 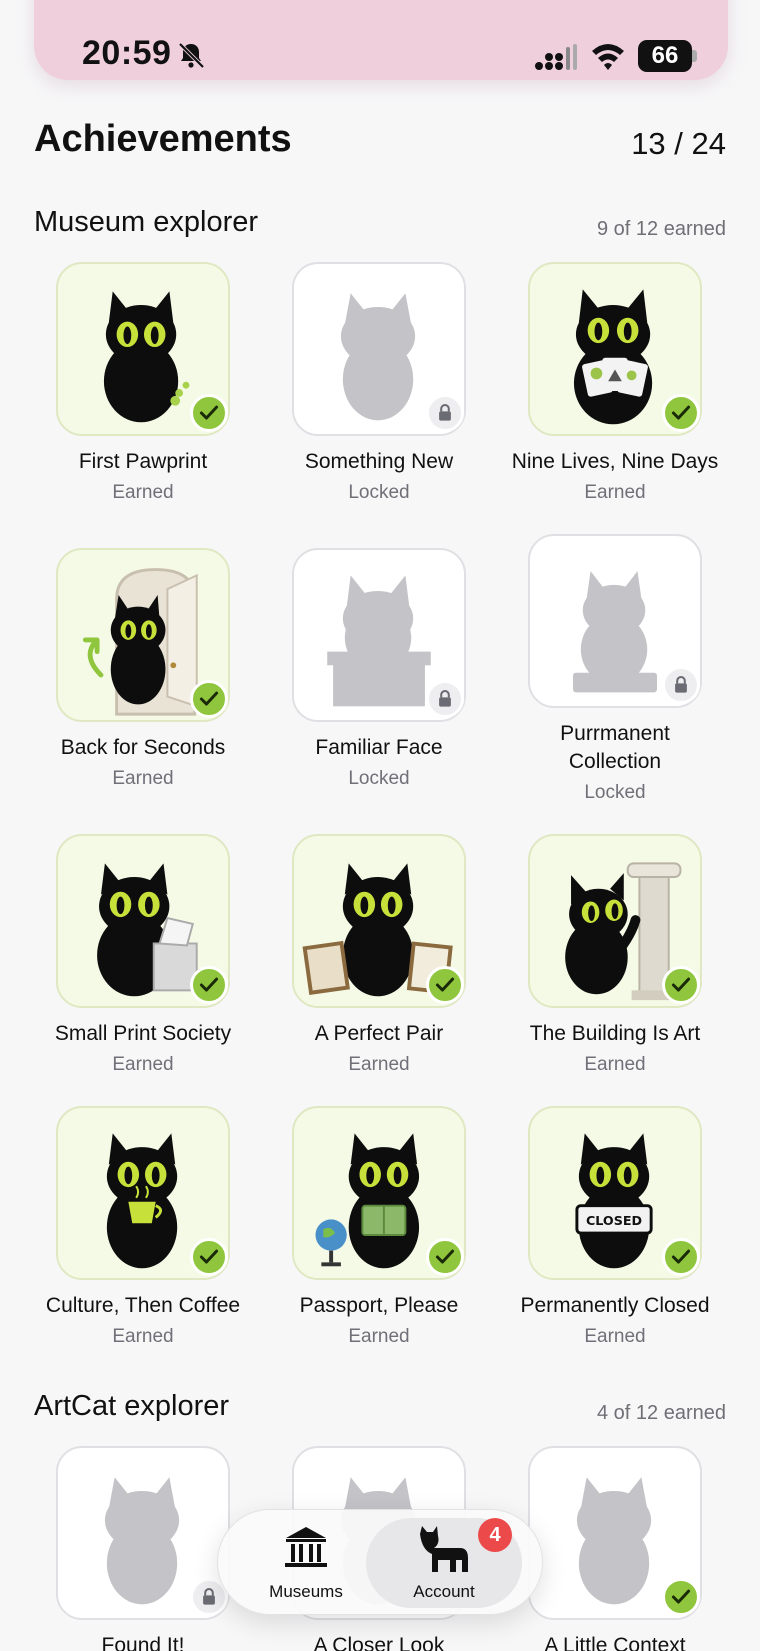 What do you see at coordinates (143, 461) in the screenshot?
I see `badge-name: First Pawprint` at bounding box center [143, 461].